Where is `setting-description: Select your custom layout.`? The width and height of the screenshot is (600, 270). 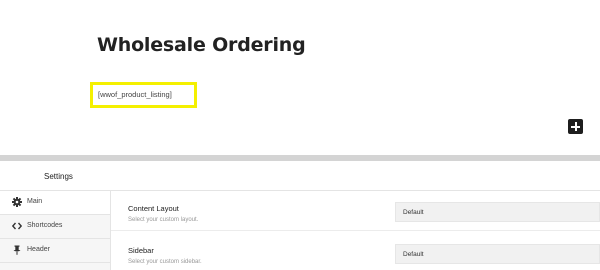 setting-description: Select your custom layout. is located at coordinates (163, 220).